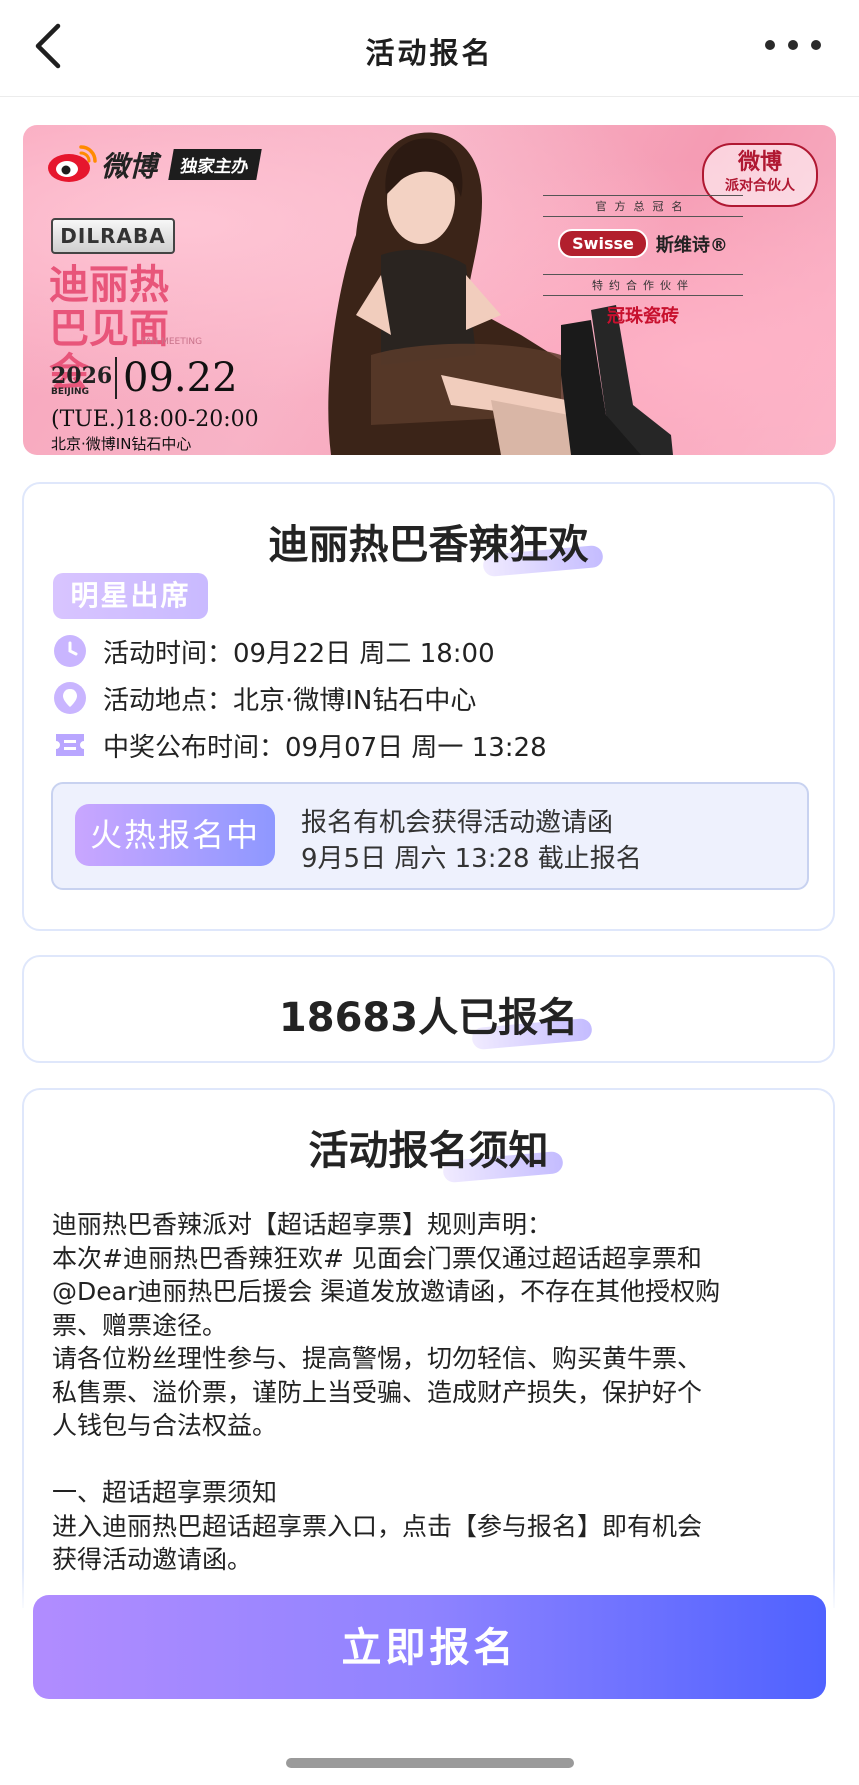 This screenshot has width=859, height=1785. Describe the element at coordinates (215, 164) in the screenshot. I see `exclusive-host-tag: 独家主办` at that location.